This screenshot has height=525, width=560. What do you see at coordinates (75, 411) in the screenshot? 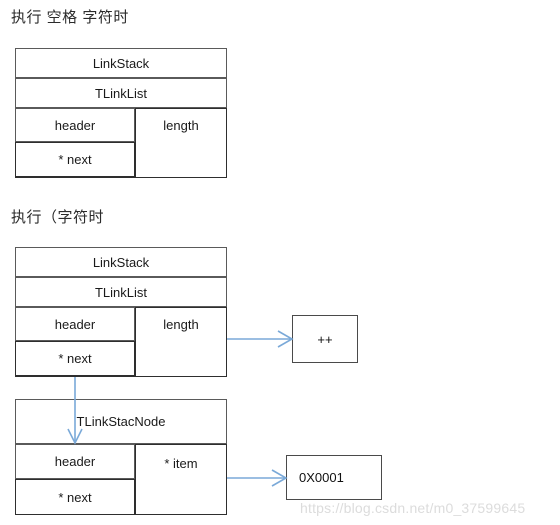
I see `connector-next-to-node` at bounding box center [75, 411].